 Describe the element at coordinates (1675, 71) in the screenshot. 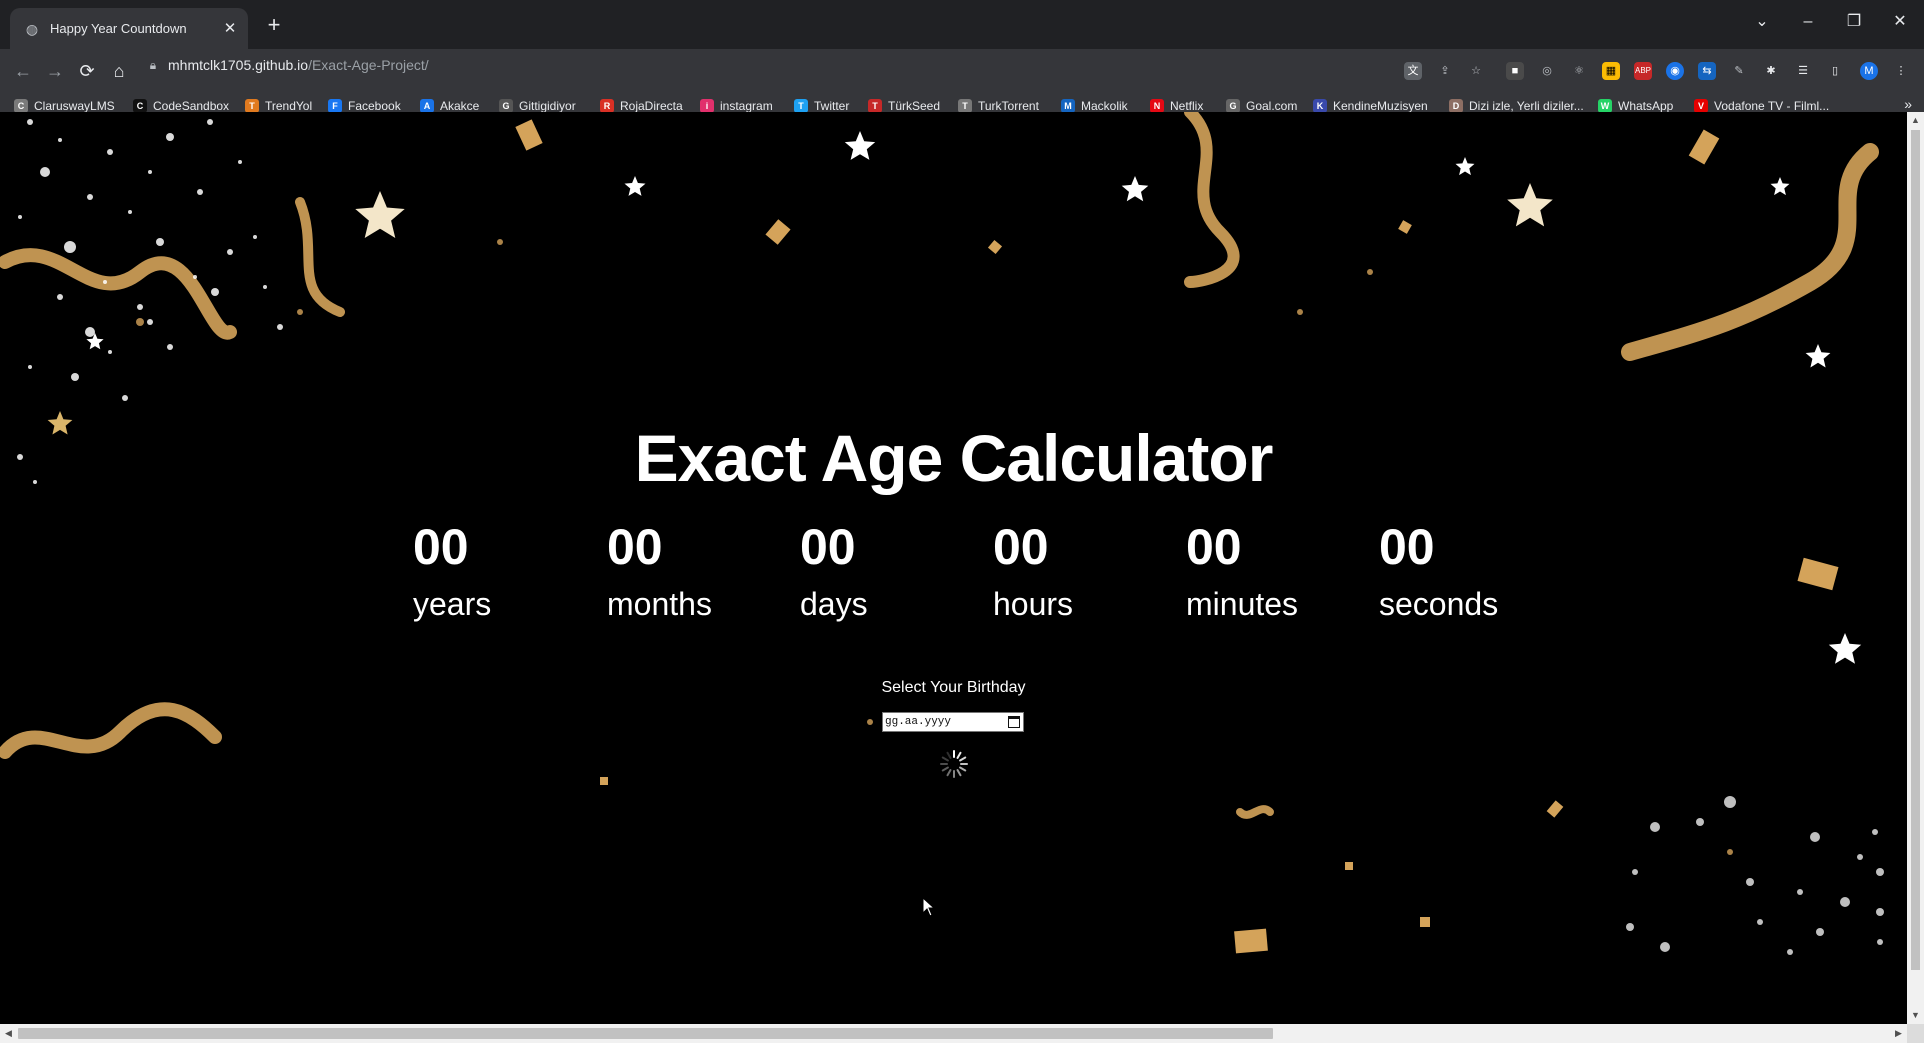

I see `extension-icon: ◉` at that location.